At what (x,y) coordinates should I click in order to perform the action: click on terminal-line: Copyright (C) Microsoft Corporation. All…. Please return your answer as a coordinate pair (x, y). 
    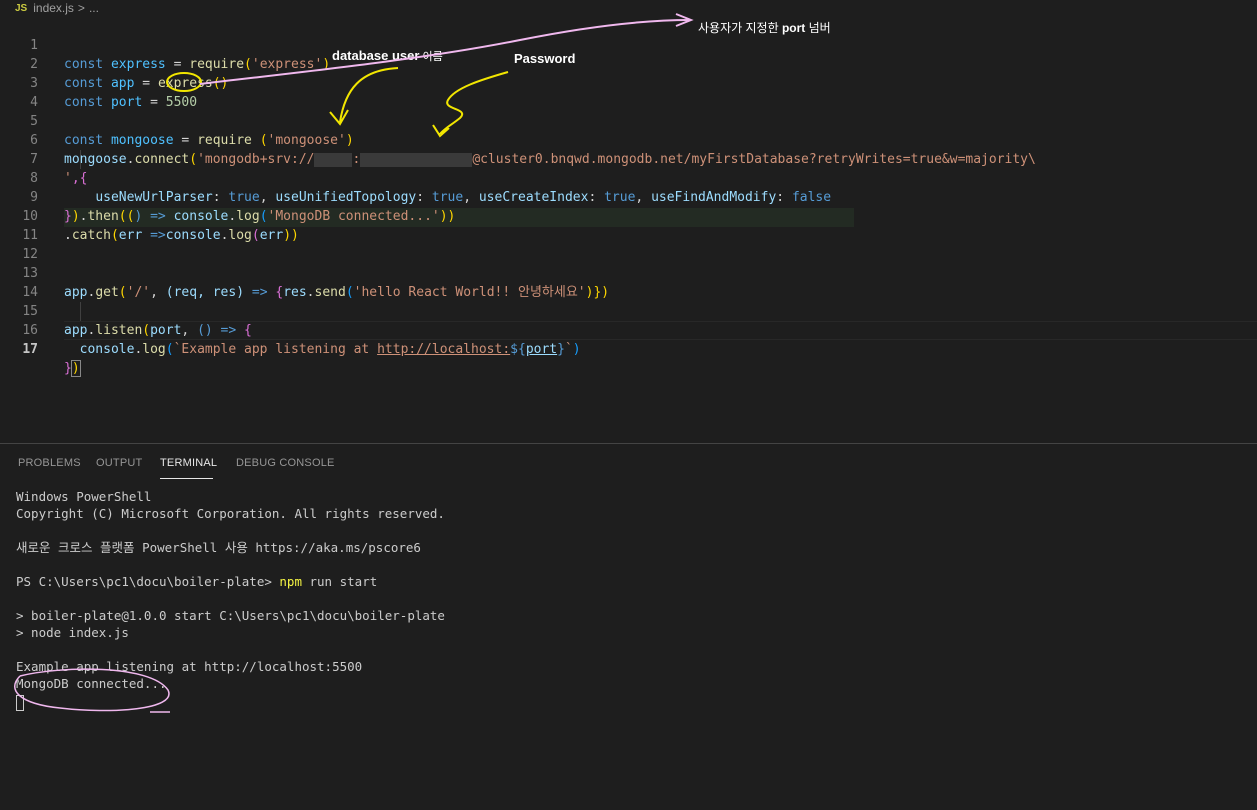
    Looking at the image, I should click on (230, 513).